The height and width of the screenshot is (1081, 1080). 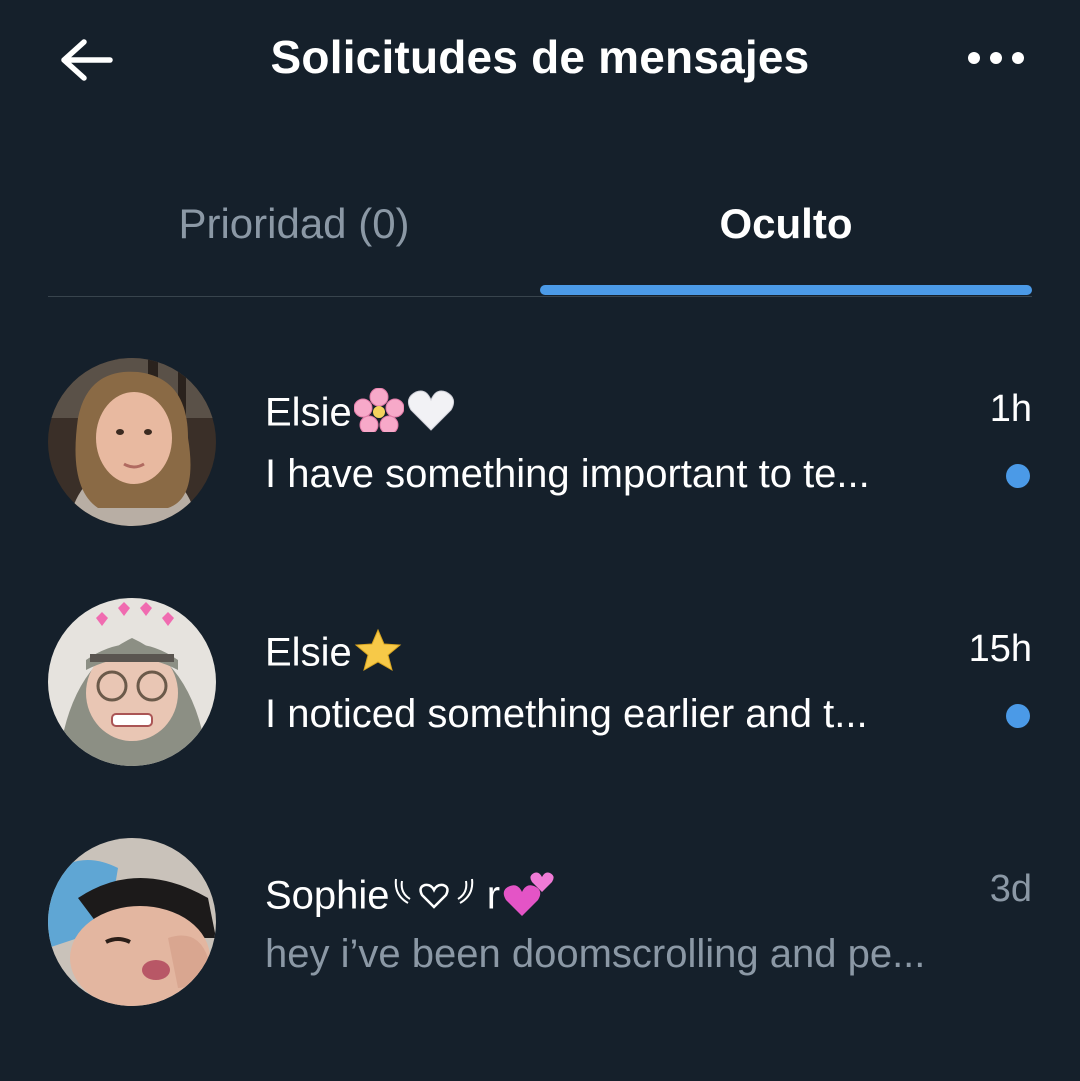 What do you see at coordinates (431, 415) in the screenshot?
I see `white-heart-icon` at bounding box center [431, 415].